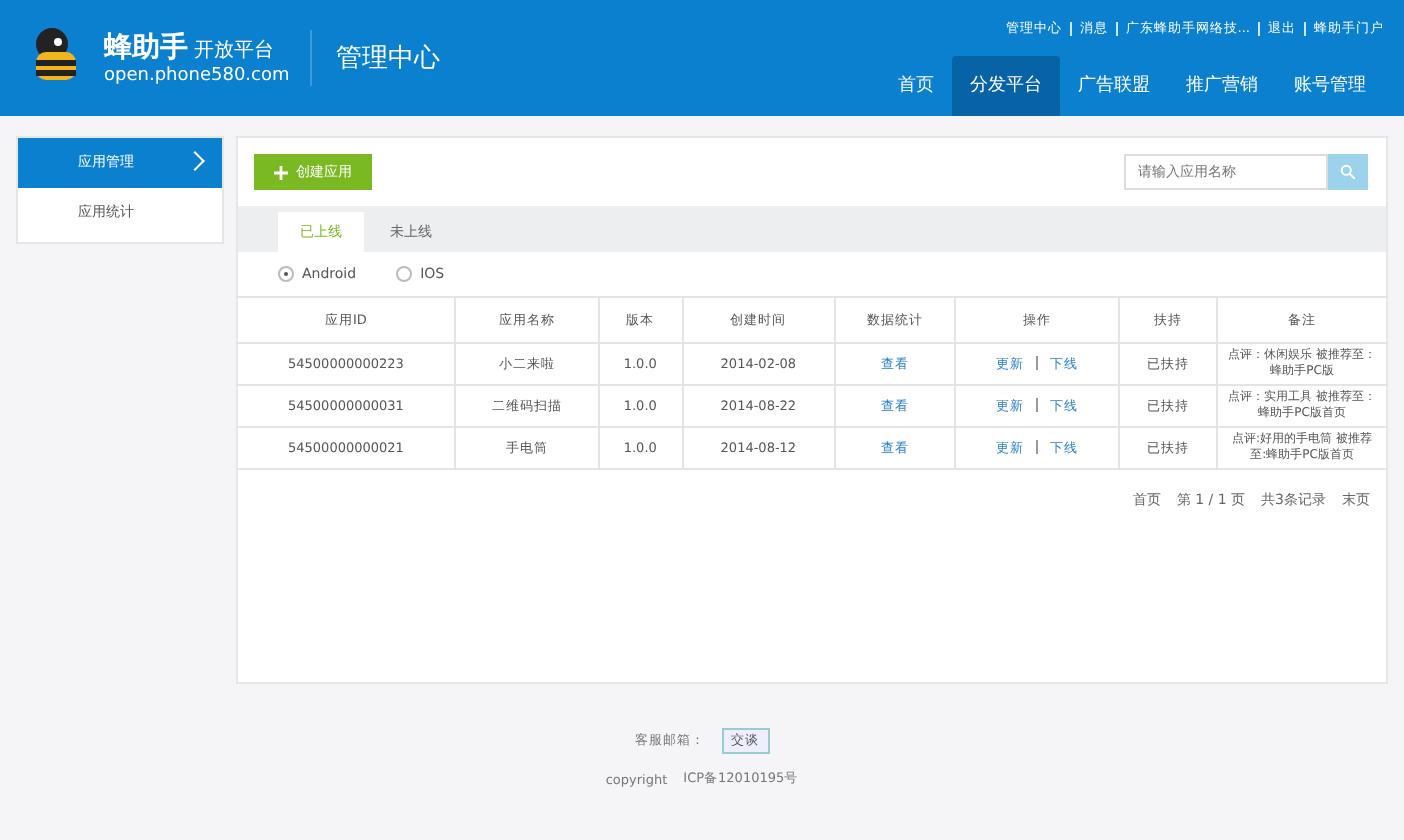  Describe the element at coordinates (1114, 86) in the screenshot. I see `nav-tab: 广告联盟` at that location.